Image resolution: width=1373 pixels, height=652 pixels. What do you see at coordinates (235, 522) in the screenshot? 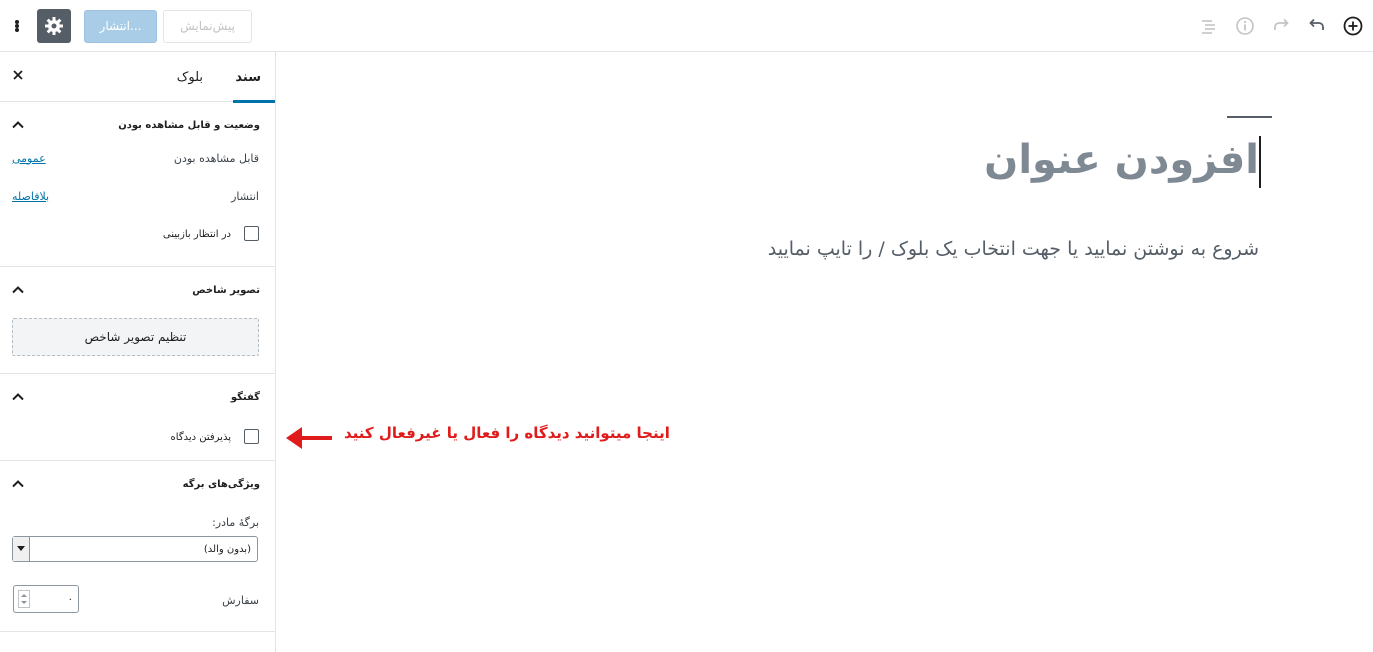
I see `parent-page-label: برگهٔ مادر:` at bounding box center [235, 522].